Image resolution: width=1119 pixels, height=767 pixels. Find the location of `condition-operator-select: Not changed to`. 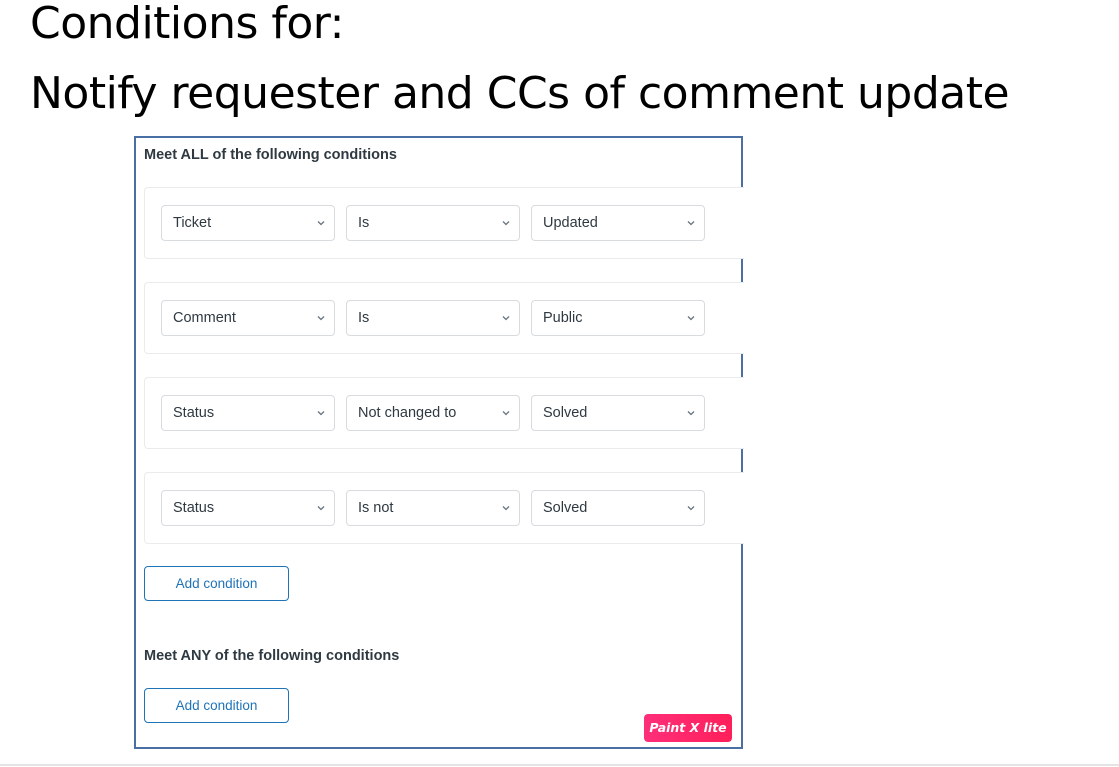

condition-operator-select: Not changed to is located at coordinates (433, 413).